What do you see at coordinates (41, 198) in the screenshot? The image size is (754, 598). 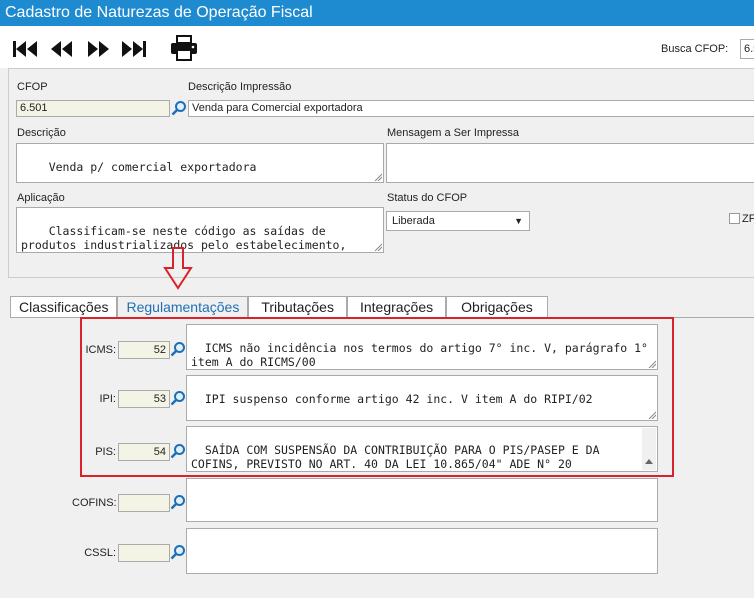 I see `aplicacao-label: Aplicação` at bounding box center [41, 198].